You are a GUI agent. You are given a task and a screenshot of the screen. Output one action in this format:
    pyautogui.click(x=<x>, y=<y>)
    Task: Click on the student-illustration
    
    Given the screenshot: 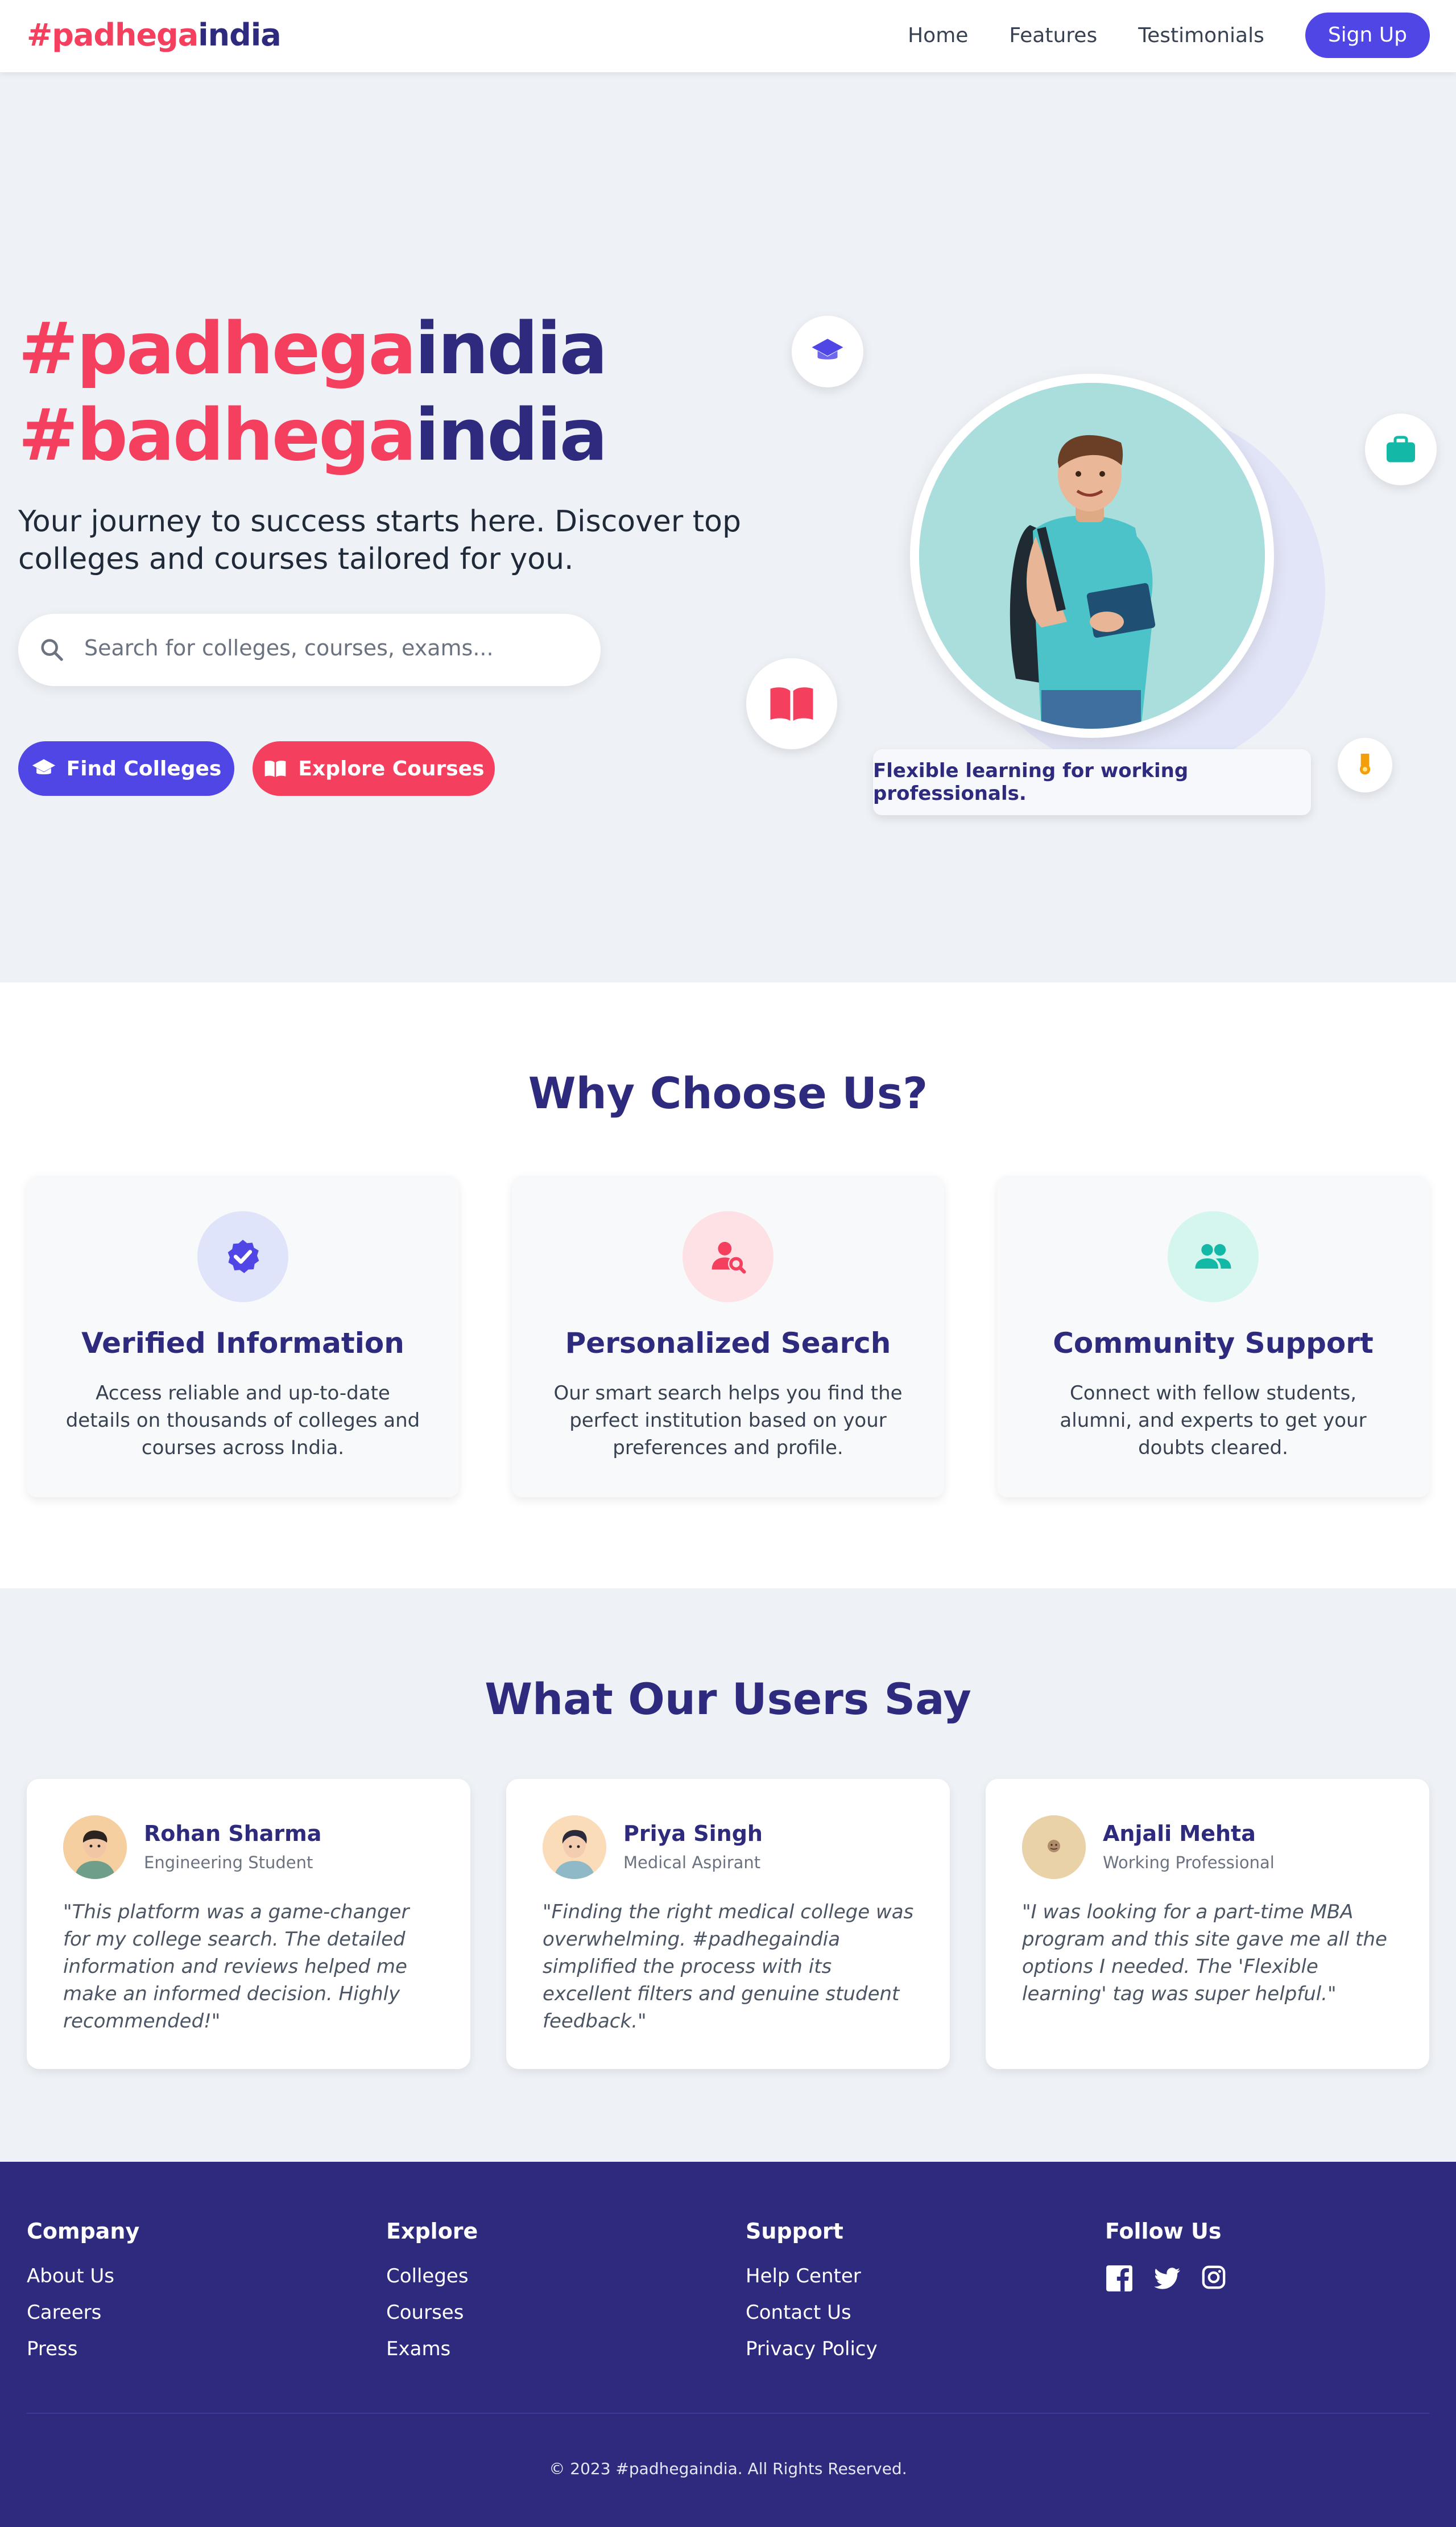 What is the action you would take?
    pyautogui.click(x=1092, y=556)
    